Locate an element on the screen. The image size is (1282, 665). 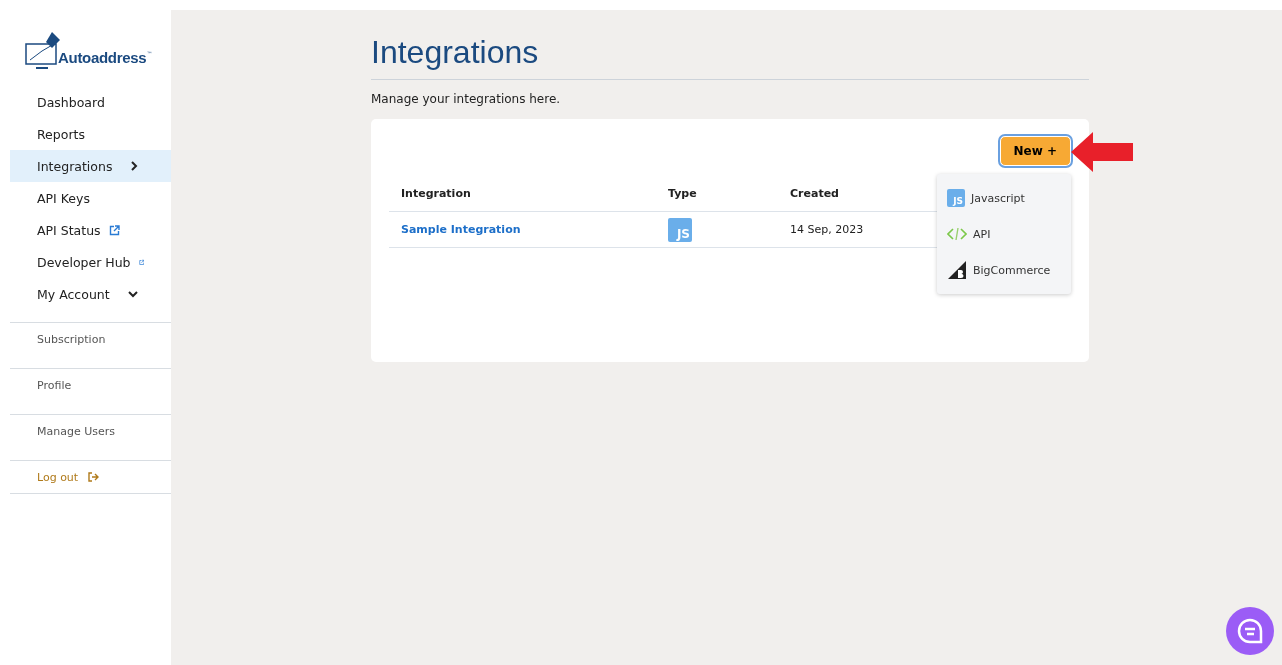
menu-item: BigCommerce is located at coordinates (1004, 270).